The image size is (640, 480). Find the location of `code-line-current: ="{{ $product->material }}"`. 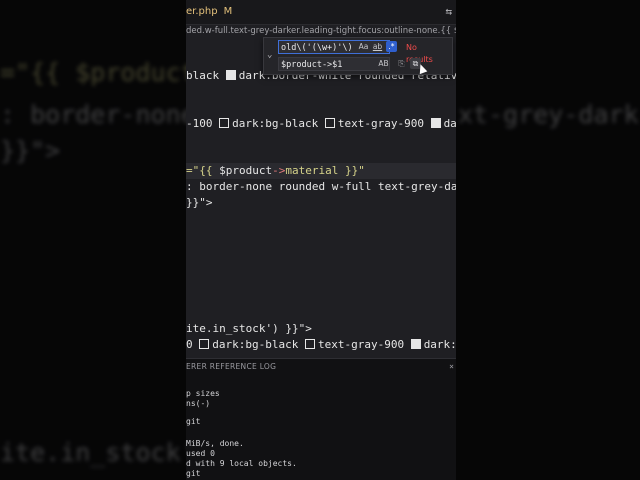

code-line-current: ="{{ $product->material }}" is located at coordinates (321, 171).